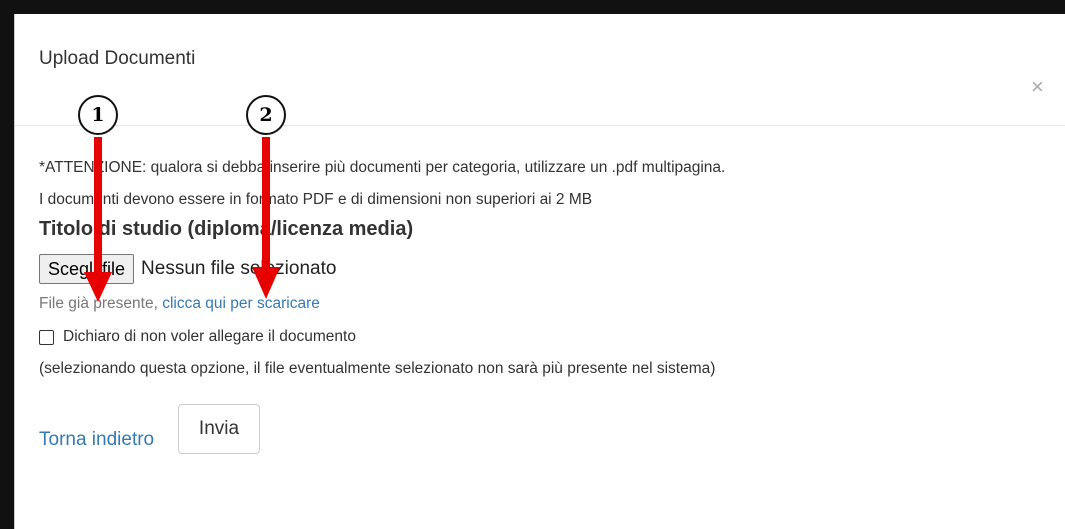 Image resolution: width=1065 pixels, height=529 pixels. Describe the element at coordinates (239, 268) in the screenshot. I see `file-status: Nessun file selezionato` at that location.